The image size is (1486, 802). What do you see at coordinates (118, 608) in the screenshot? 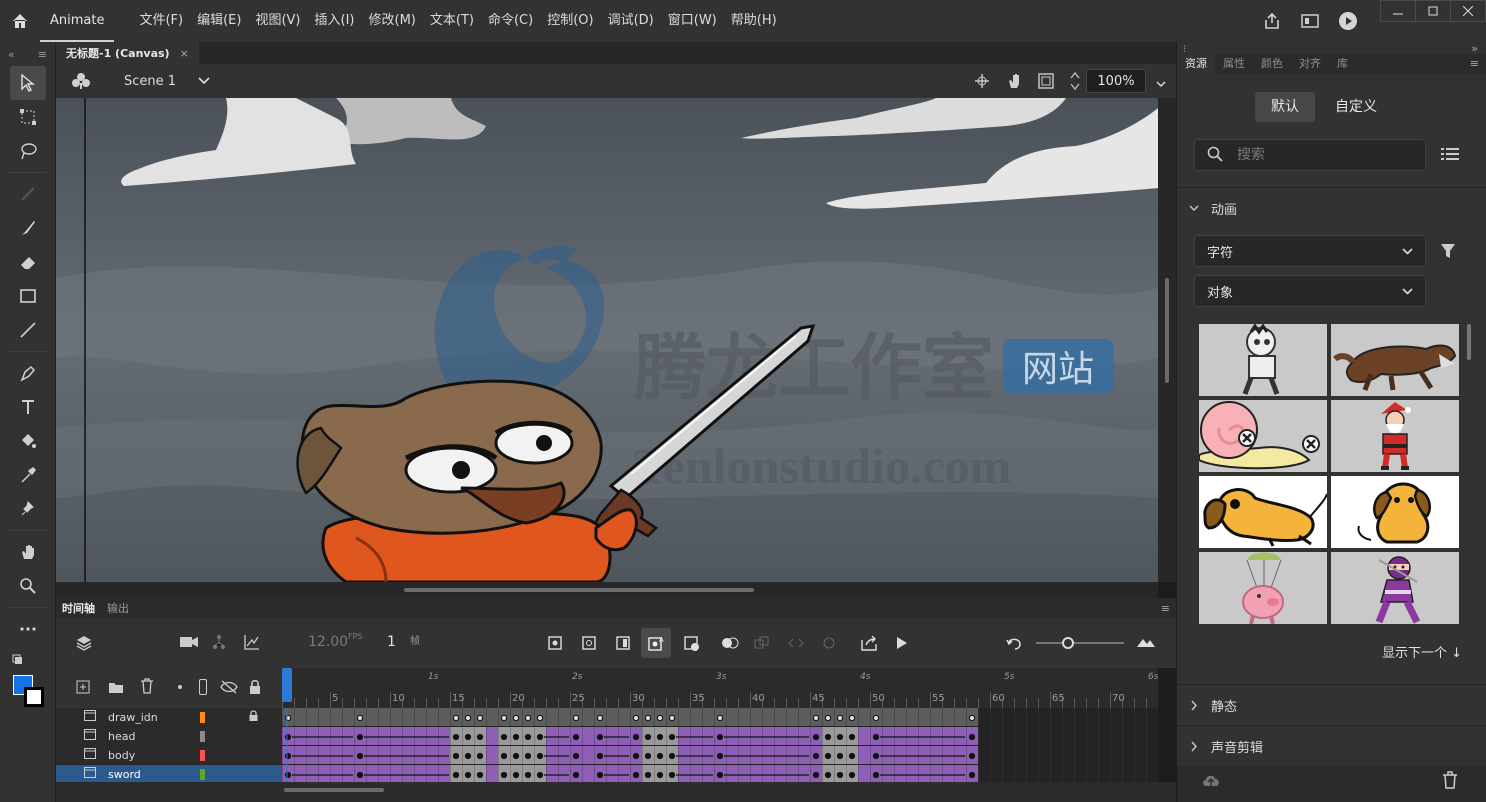
I see `tab-output: 输出` at bounding box center [118, 608].